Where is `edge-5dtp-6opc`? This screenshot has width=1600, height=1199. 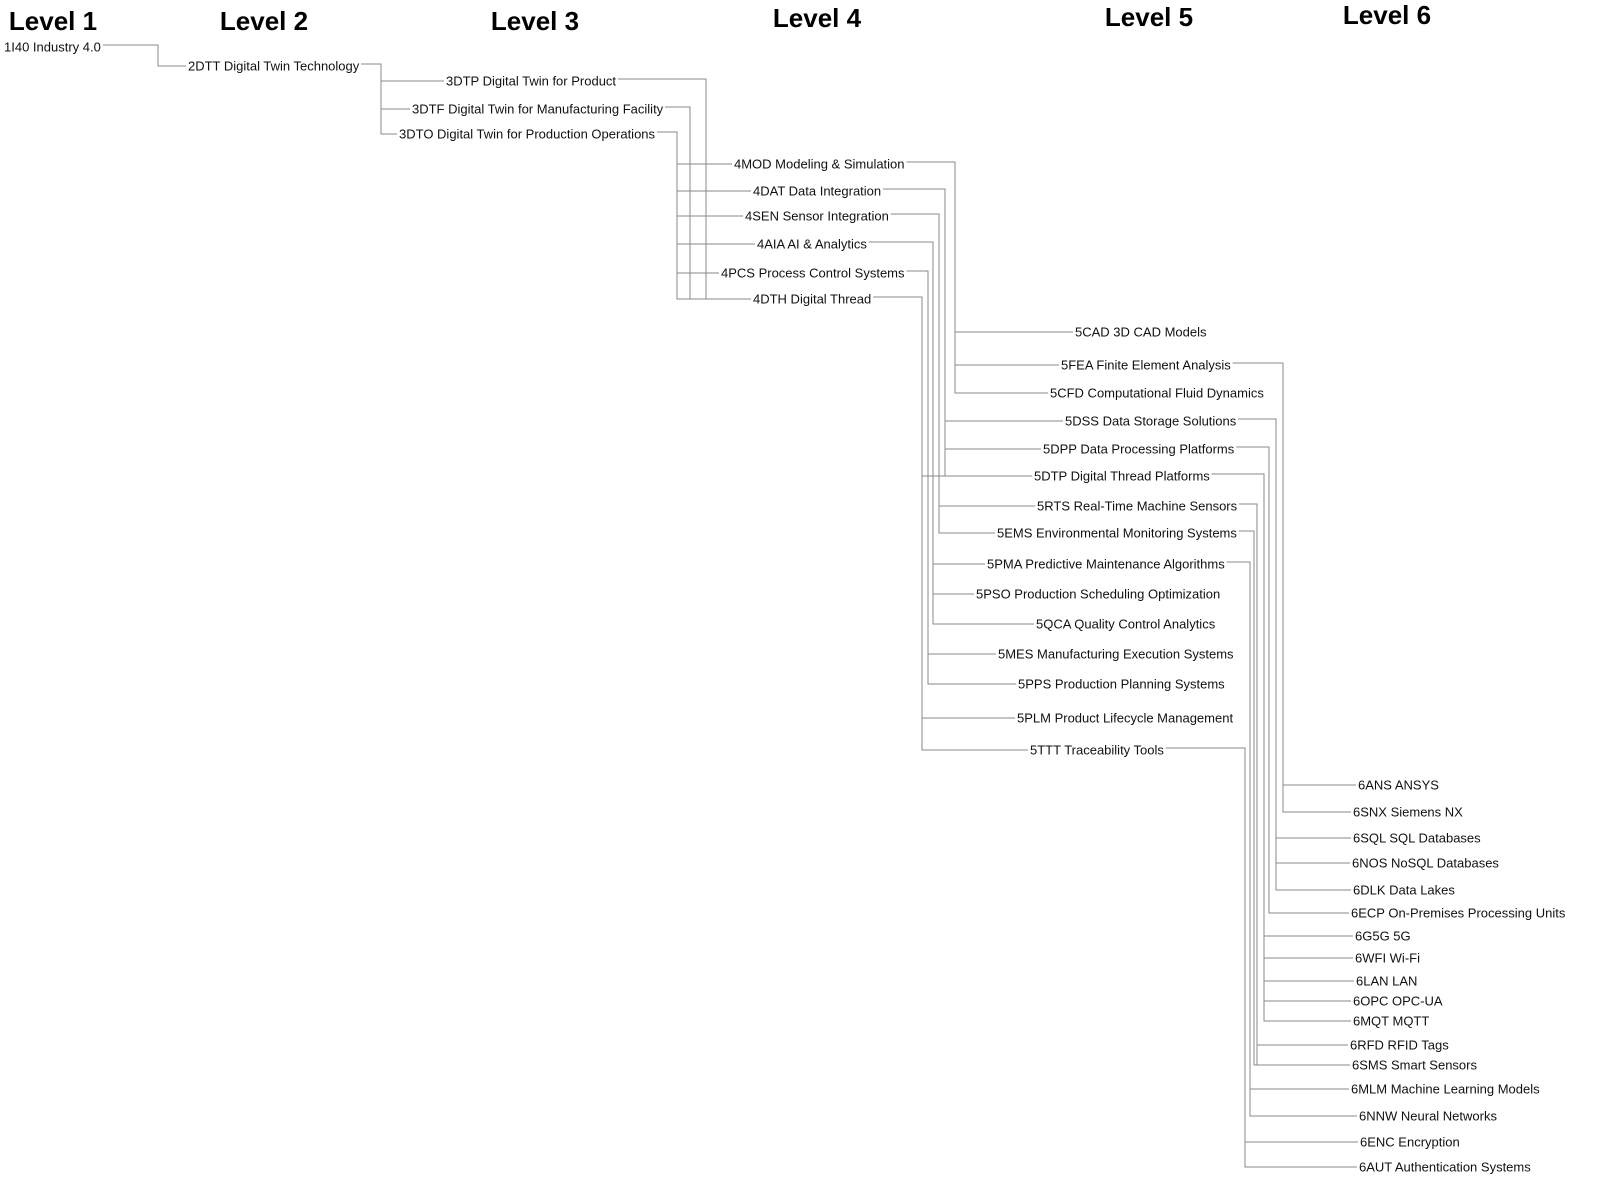 edge-5dtp-6opc is located at coordinates (1281, 737).